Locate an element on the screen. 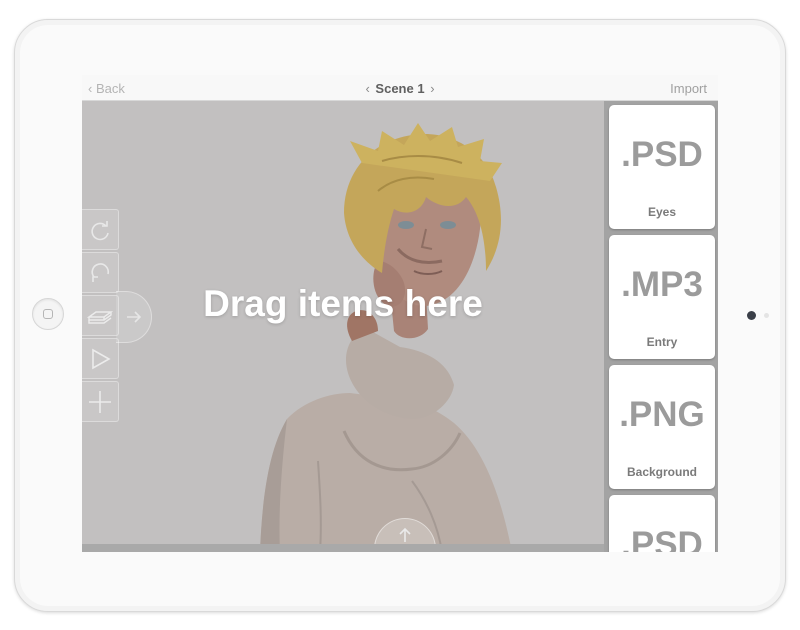  previous-scene-button: ‹ is located at coordinates (367, 88).